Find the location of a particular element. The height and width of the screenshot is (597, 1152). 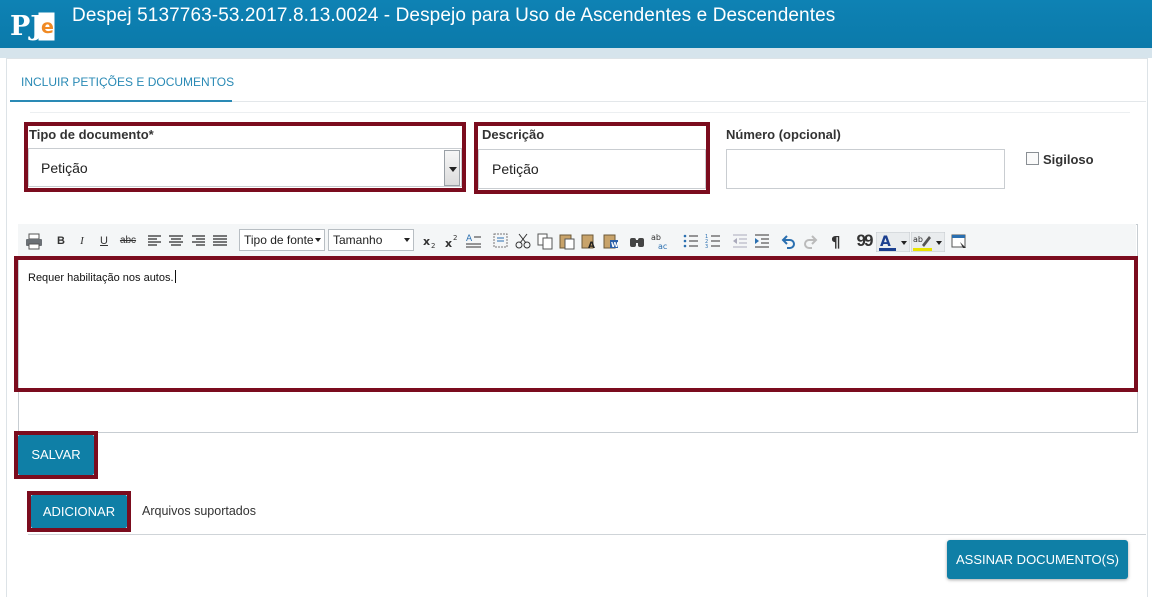

sign-documents-button: ASSINAR DOCUMENTO(S) is located at coordinates (1037, 559).